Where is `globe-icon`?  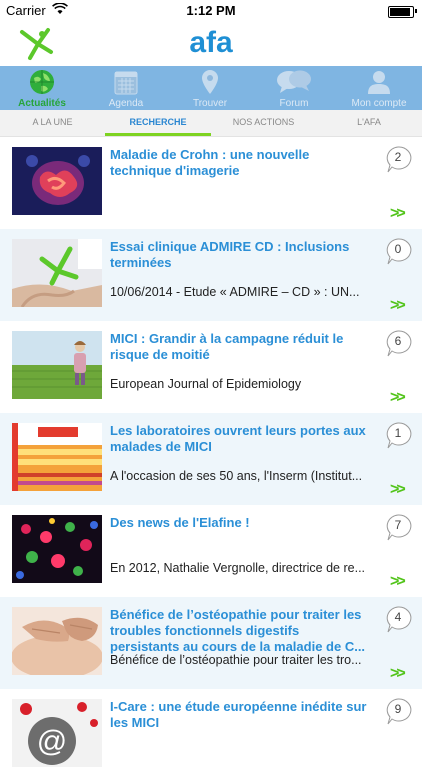
globe-icon is located at coordinates (42, 84).